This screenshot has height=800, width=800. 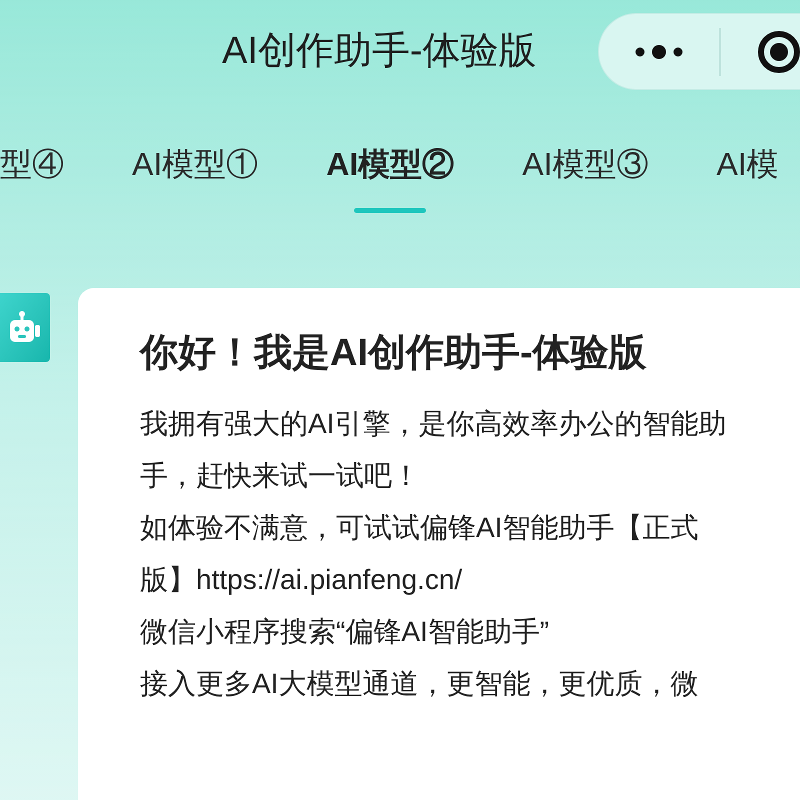 What do you see at coordinates (747, 164) in the screenshot?
I see `model-tab: AI模` at bounding box center [747, 164].